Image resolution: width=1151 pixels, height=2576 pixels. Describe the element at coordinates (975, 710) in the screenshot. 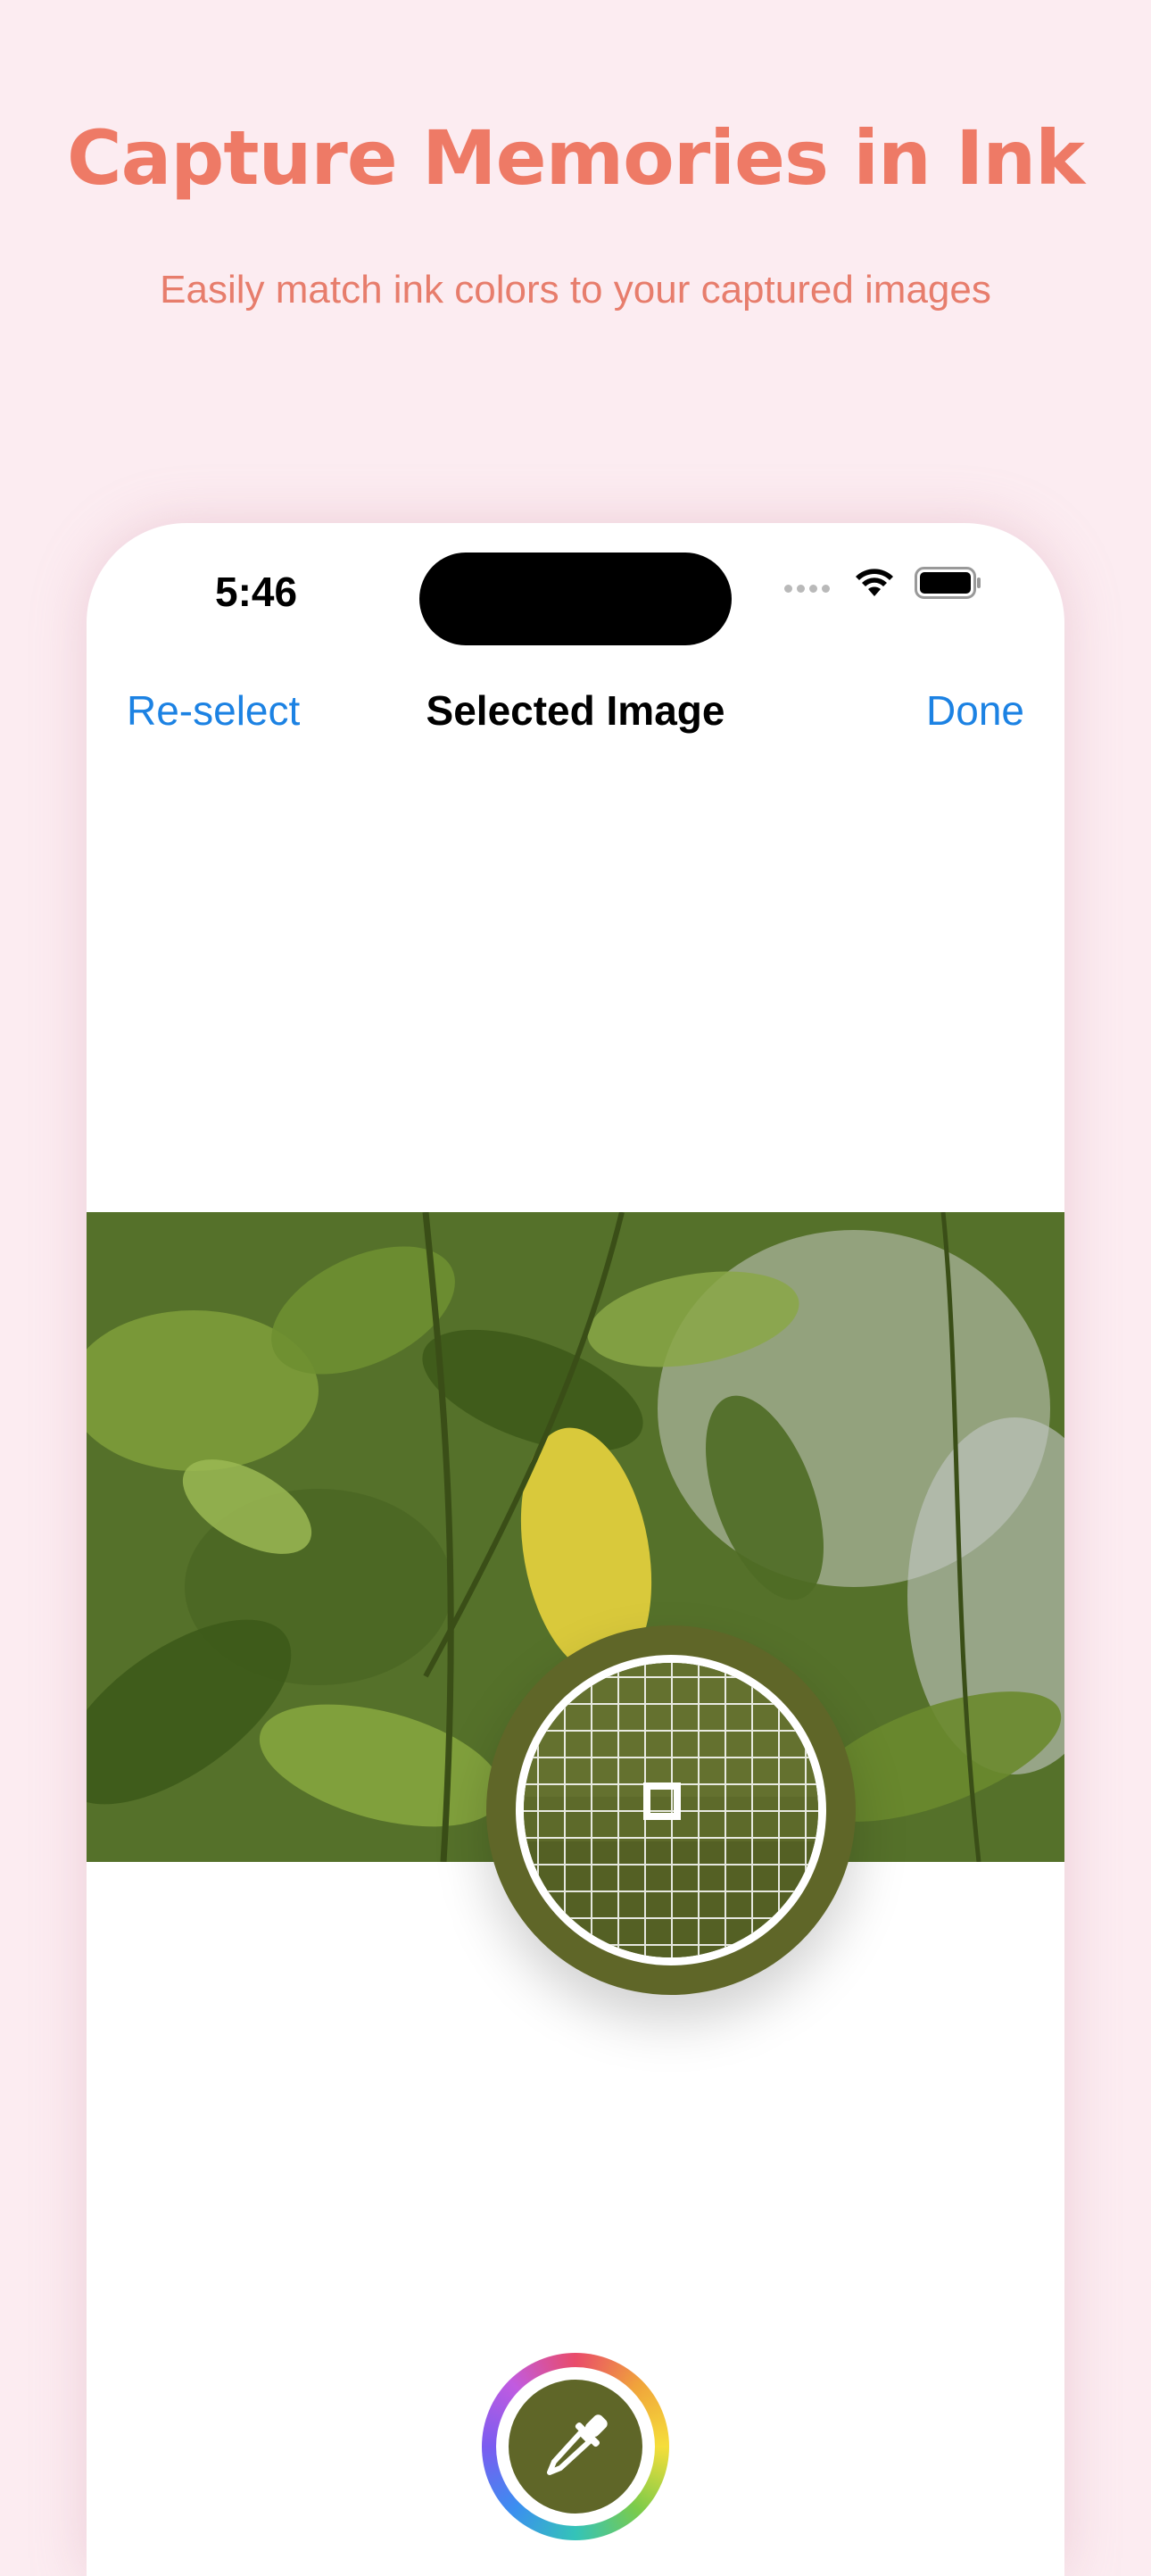

I see `done-button: Done` at that location.